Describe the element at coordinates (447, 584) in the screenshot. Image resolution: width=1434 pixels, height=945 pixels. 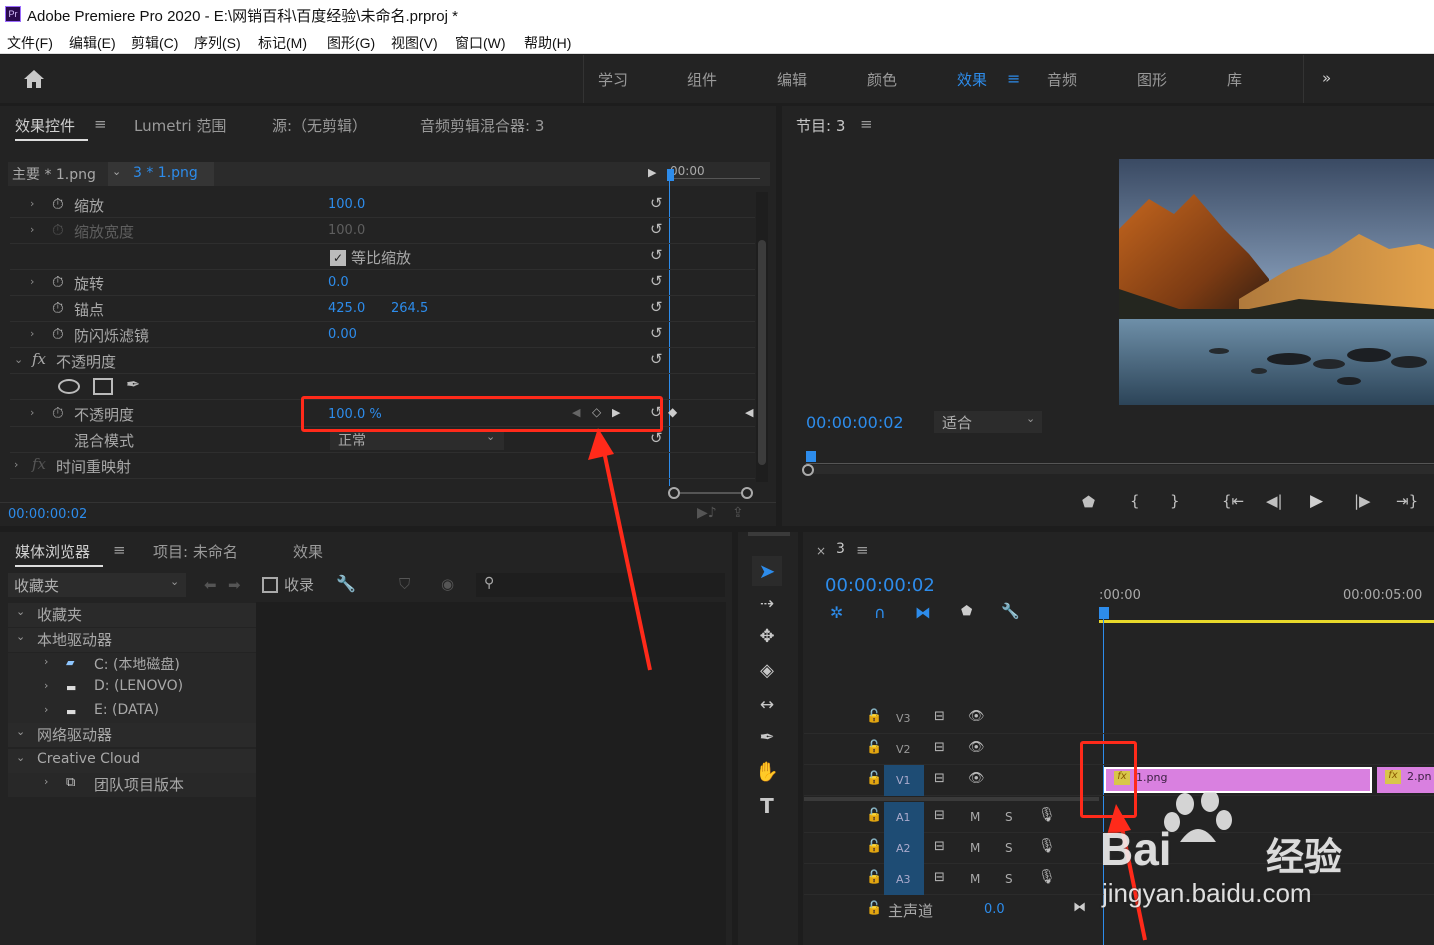
I see `view-eye-icon: ◉` at that location.